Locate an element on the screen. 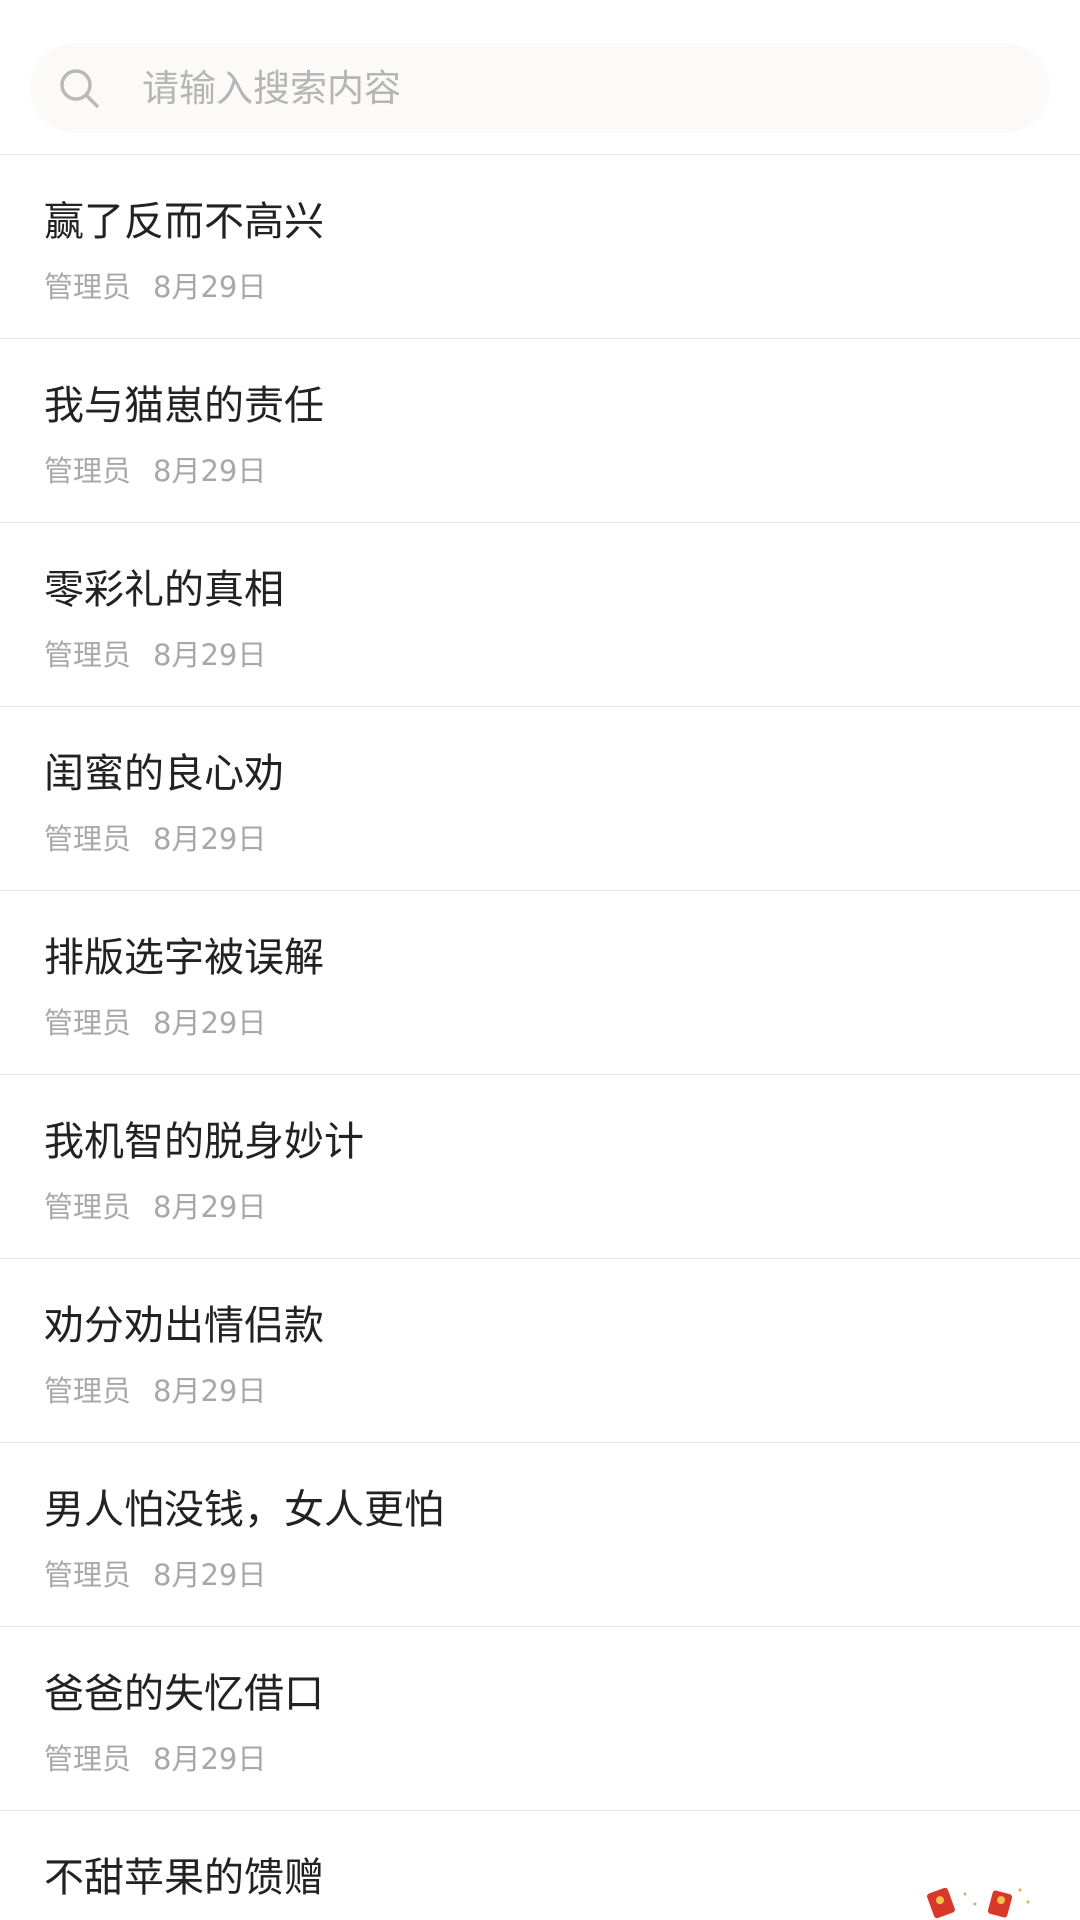 The height and width of the screenshot is (1920, 1080). search-input is located at coordinates (542, 88).